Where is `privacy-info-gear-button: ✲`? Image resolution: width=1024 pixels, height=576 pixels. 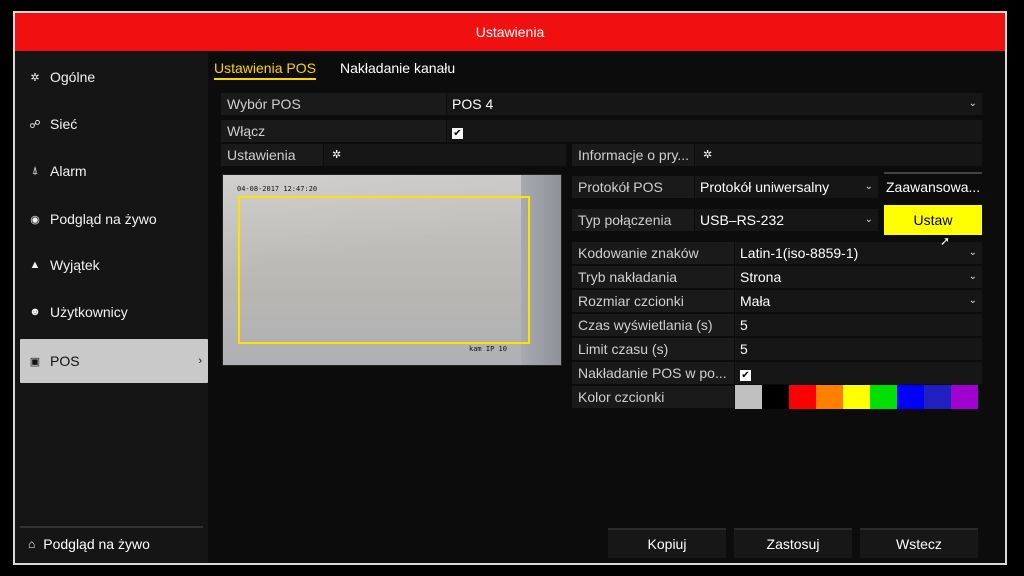
privacy-info-gear-button: ✲ is located at coordinates (838, 155).